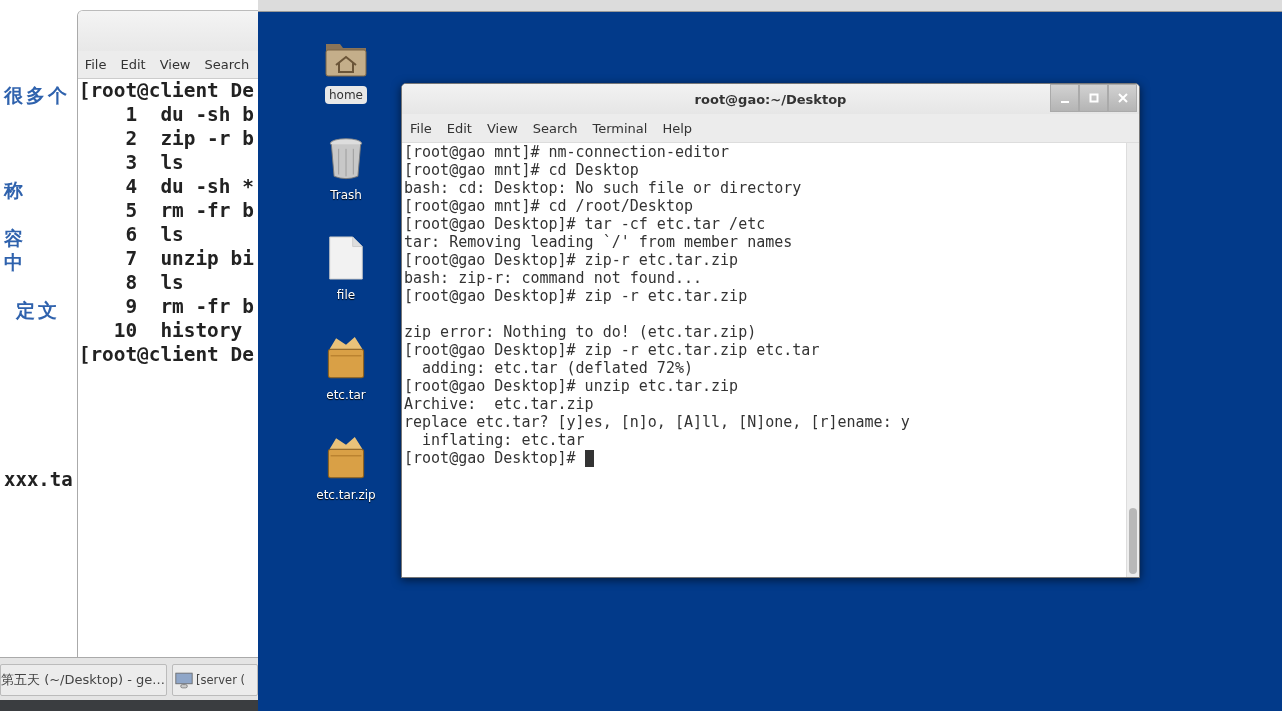 The height and width of the screenshot is (711, 1282). Describe the element at coordinates (189, 139) in the screenshot. I see `terminal-line: 2 zip -r b` at that location.